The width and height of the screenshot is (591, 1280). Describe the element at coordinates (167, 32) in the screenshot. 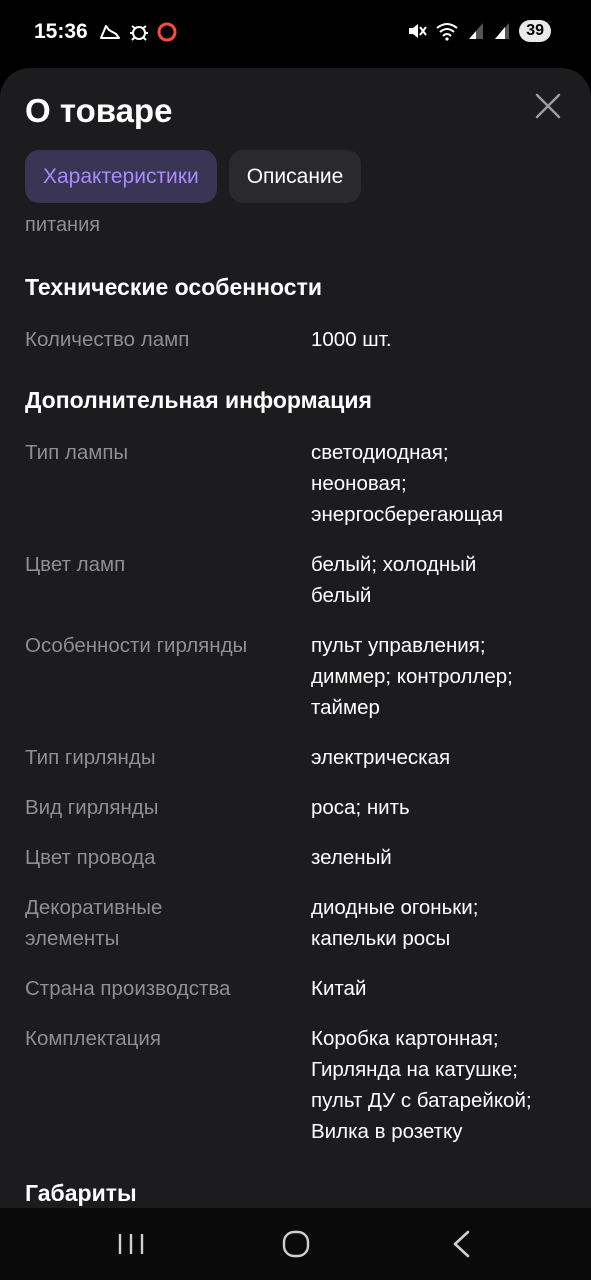

I see `ring-icon` at that location.